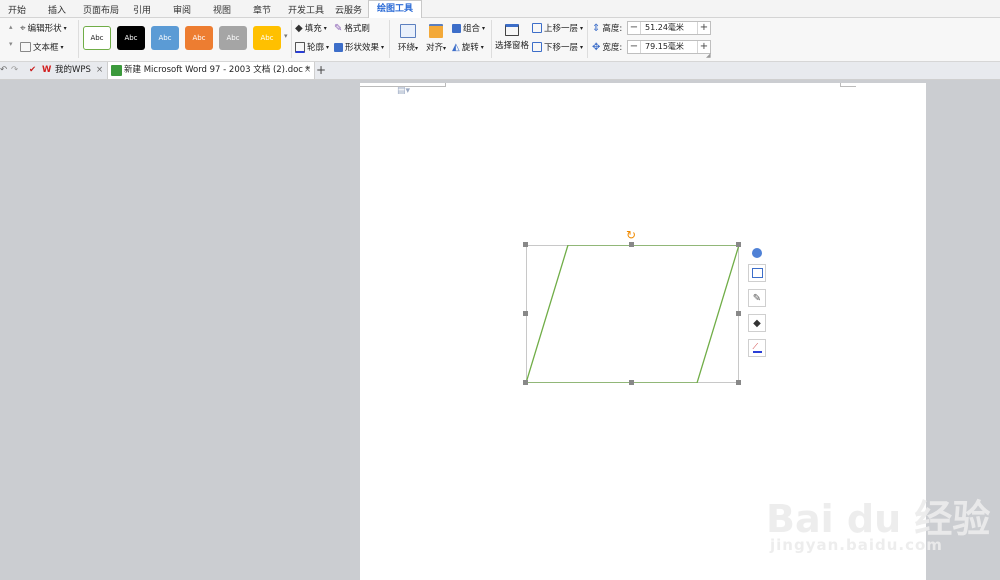 Image resolution: width=1000 pixels, height=580 pixels. I want to click on wrap-text-icon, so click(408, 31).